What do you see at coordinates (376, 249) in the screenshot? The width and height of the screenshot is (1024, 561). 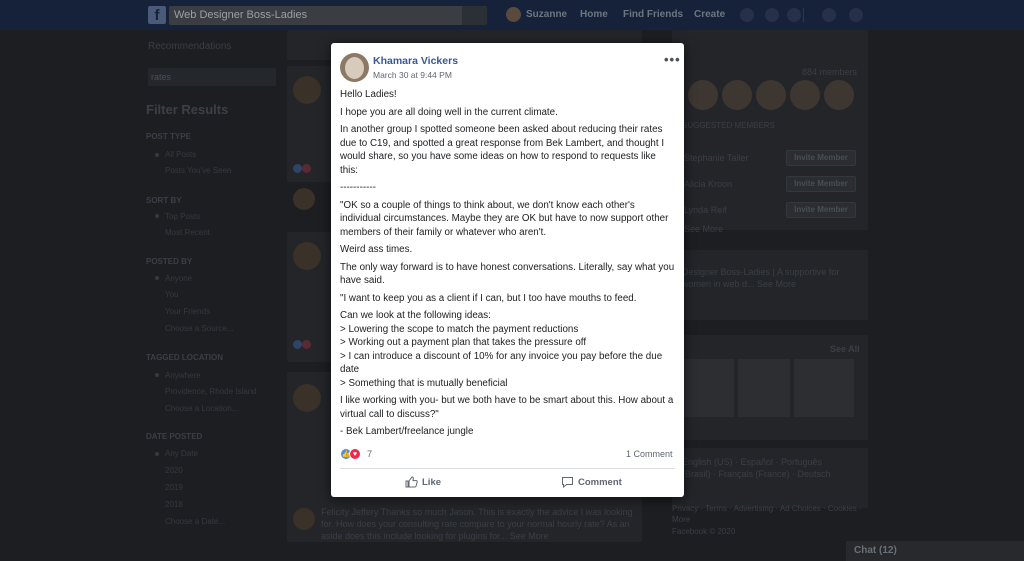 I see `post-paragraph: Weird ass times.` at bounding box center [376, 249].